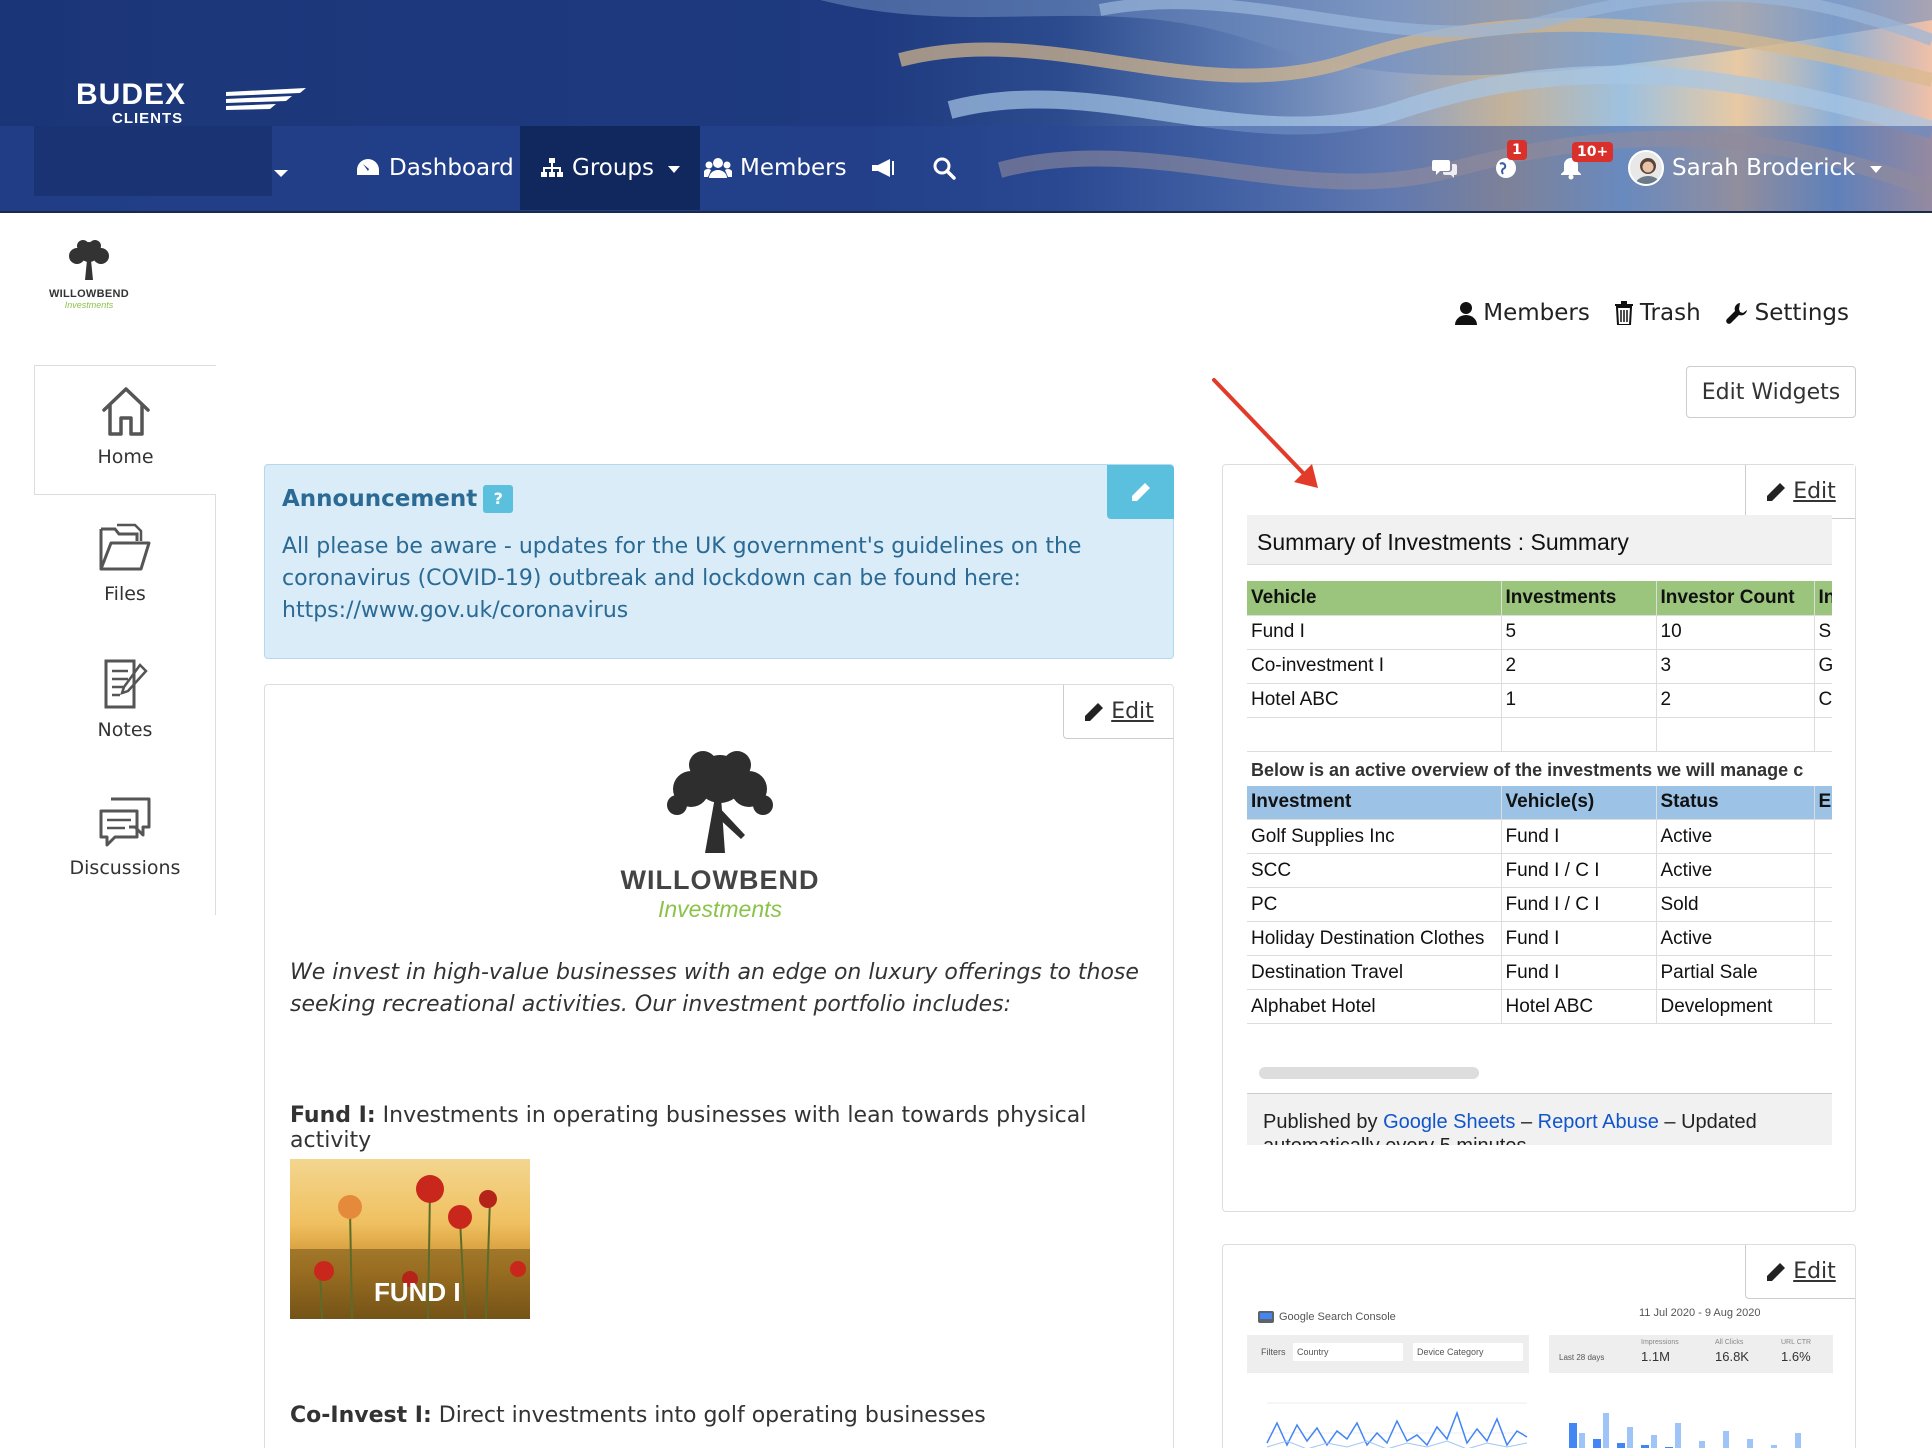 The width and height of the screenshot is (1932, 1448). What do you see at coordinates (281, 173) in the screenshot?
I see `brand-dropdown-caret-icon` at bounding box center [281, 173].